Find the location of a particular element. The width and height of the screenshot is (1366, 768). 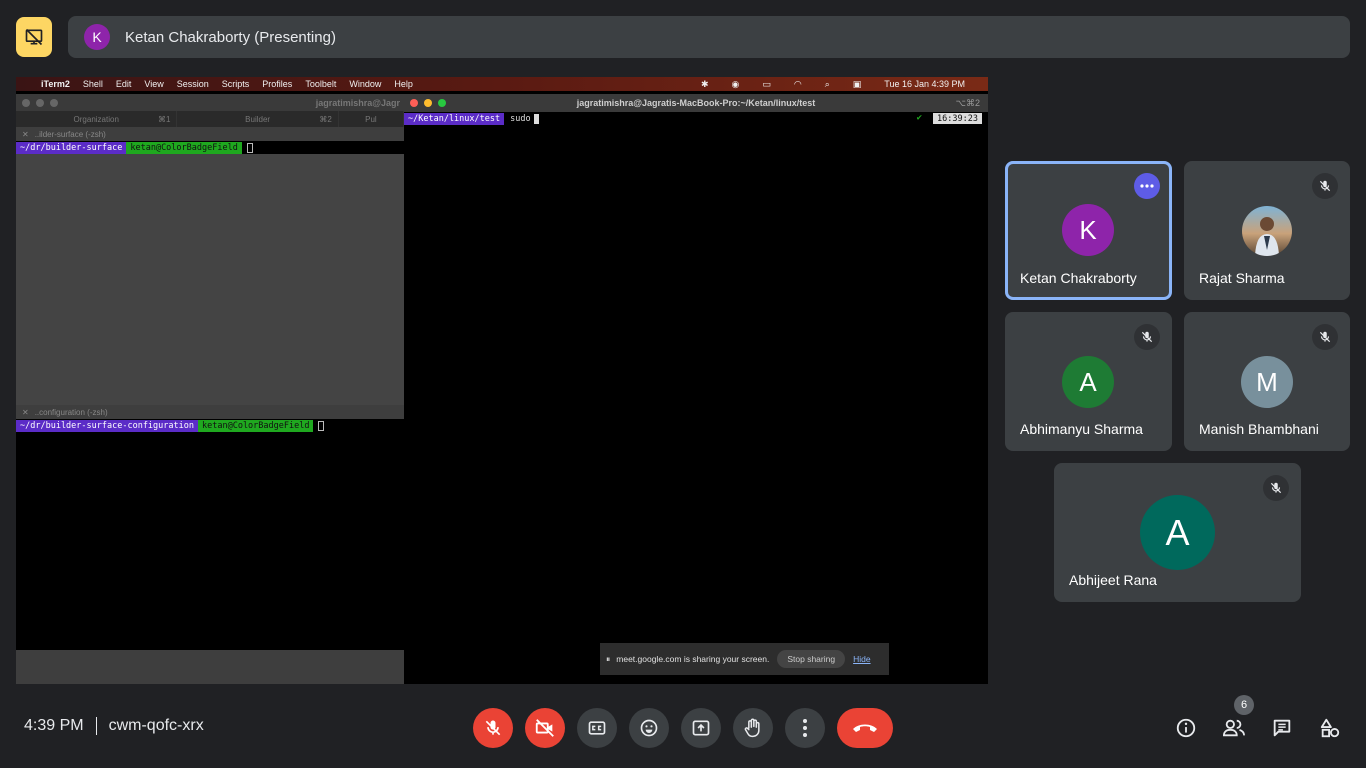

participant-tile: Rajat Sharma is located at coordinates (1267, 230).